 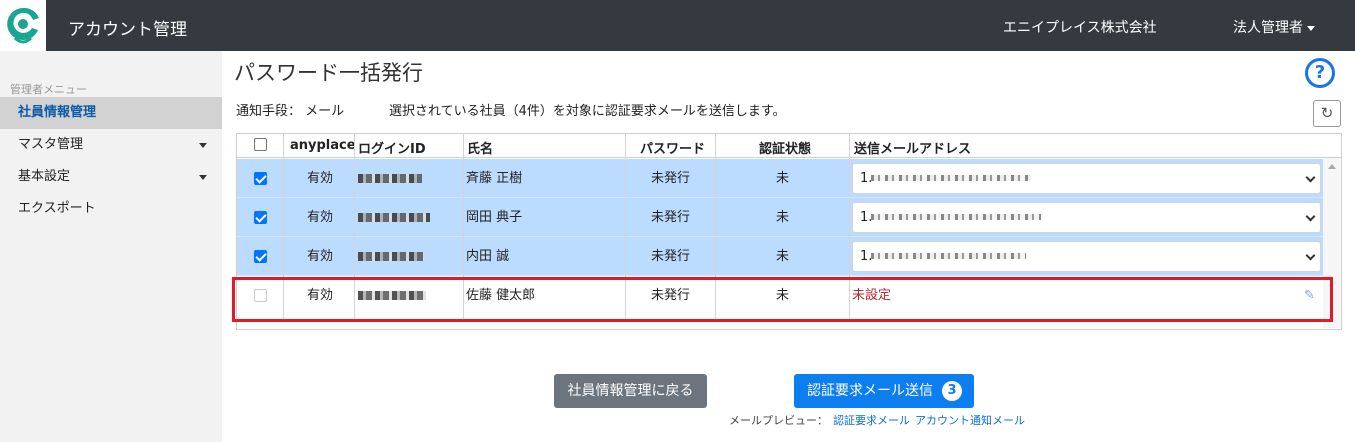 I want to click on highlight-annotation, so click(x=782, y=299).